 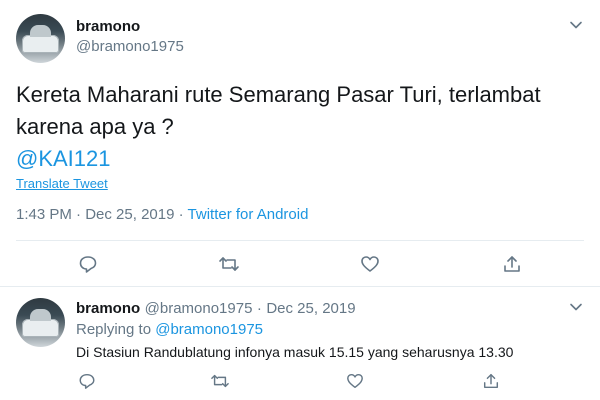 What do you see at coordinates (209, 329) in the screenshot?
I see `replying-to-handle: @bramono1975` at bounding box center [209, 329].